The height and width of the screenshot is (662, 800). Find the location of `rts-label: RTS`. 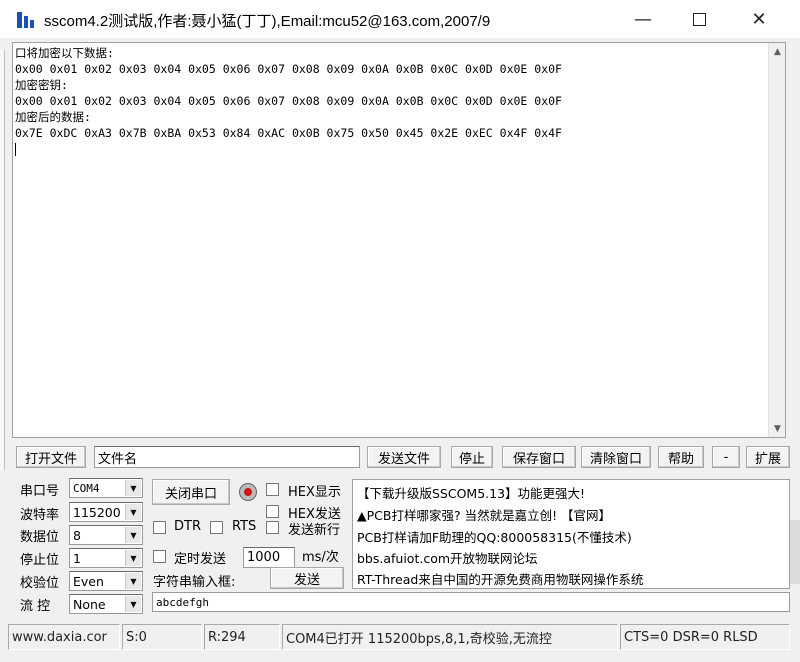

rts-label: RTS is located at coordinates (244, 526).